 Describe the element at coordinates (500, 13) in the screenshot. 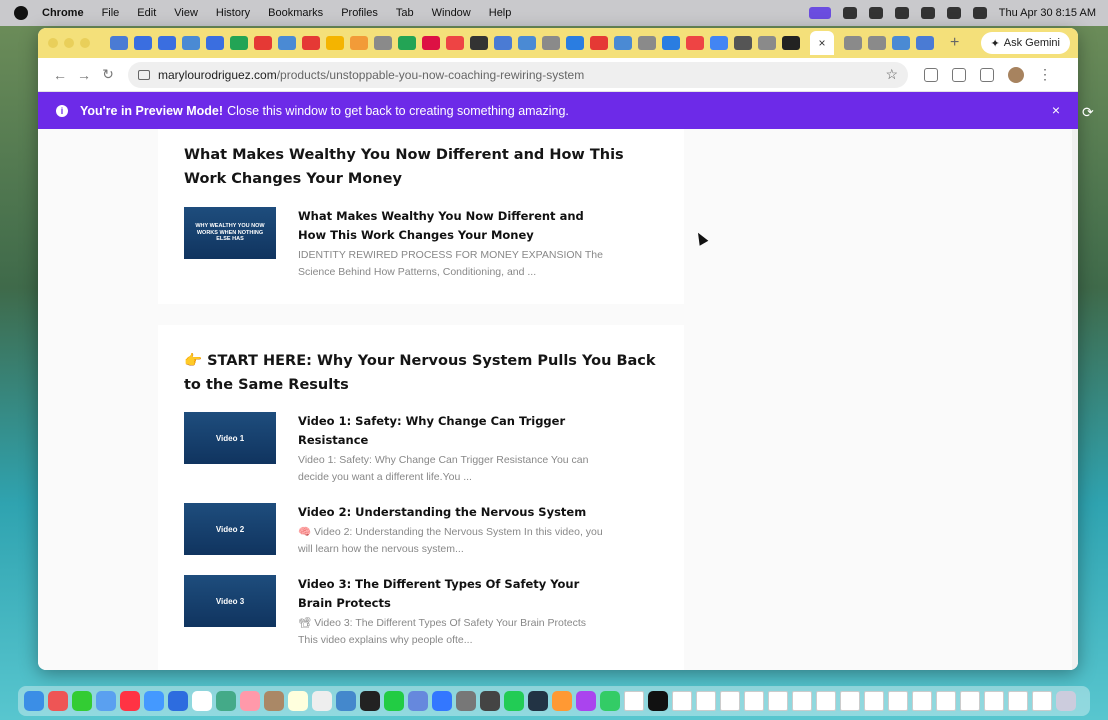

I see `menu-help: Help` at that location.